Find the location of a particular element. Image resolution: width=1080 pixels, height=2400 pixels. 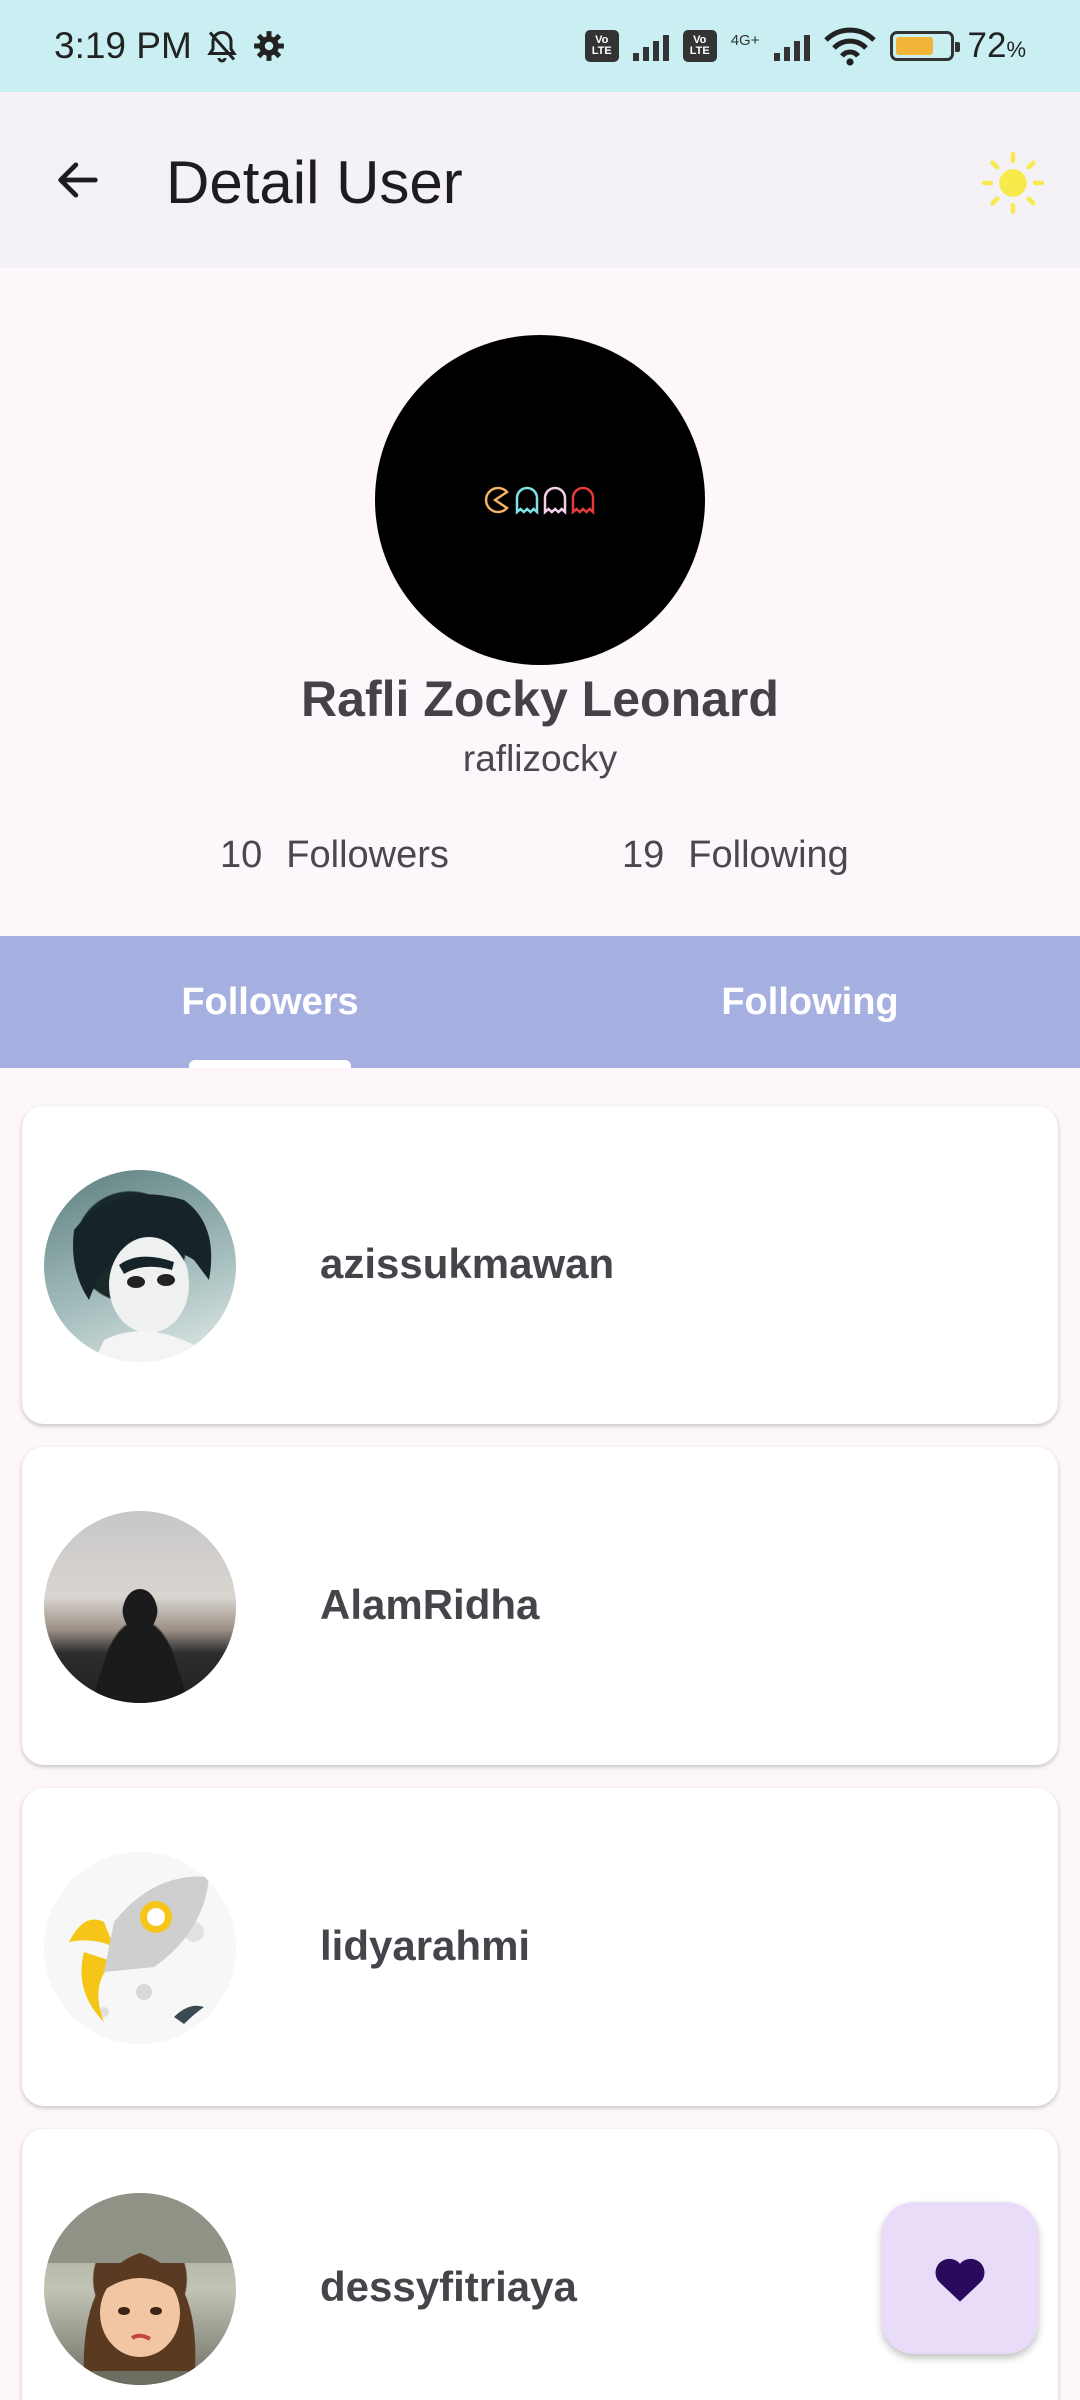

status-bar: 3:19 PM Vo LTE Vo LTE 4G+ 72% is located at coordinates (540, 46).